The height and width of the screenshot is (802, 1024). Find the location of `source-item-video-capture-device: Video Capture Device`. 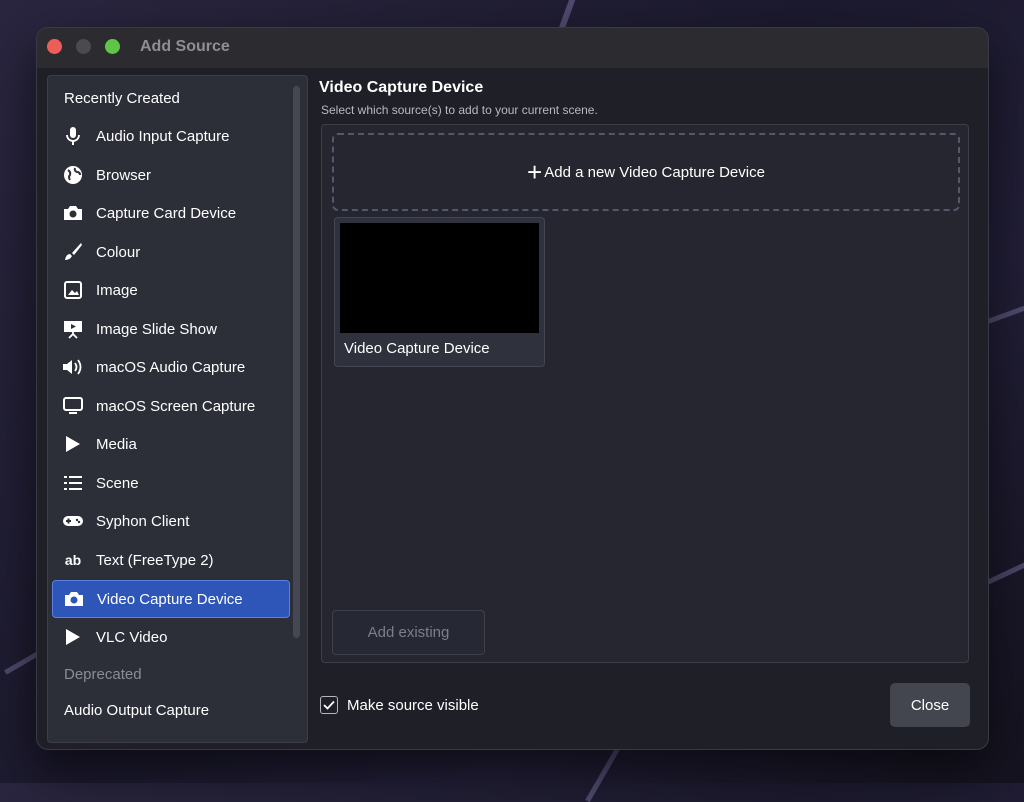

source-item-video-capture-device: Video Capture Device is located at coordinates (171, 599).